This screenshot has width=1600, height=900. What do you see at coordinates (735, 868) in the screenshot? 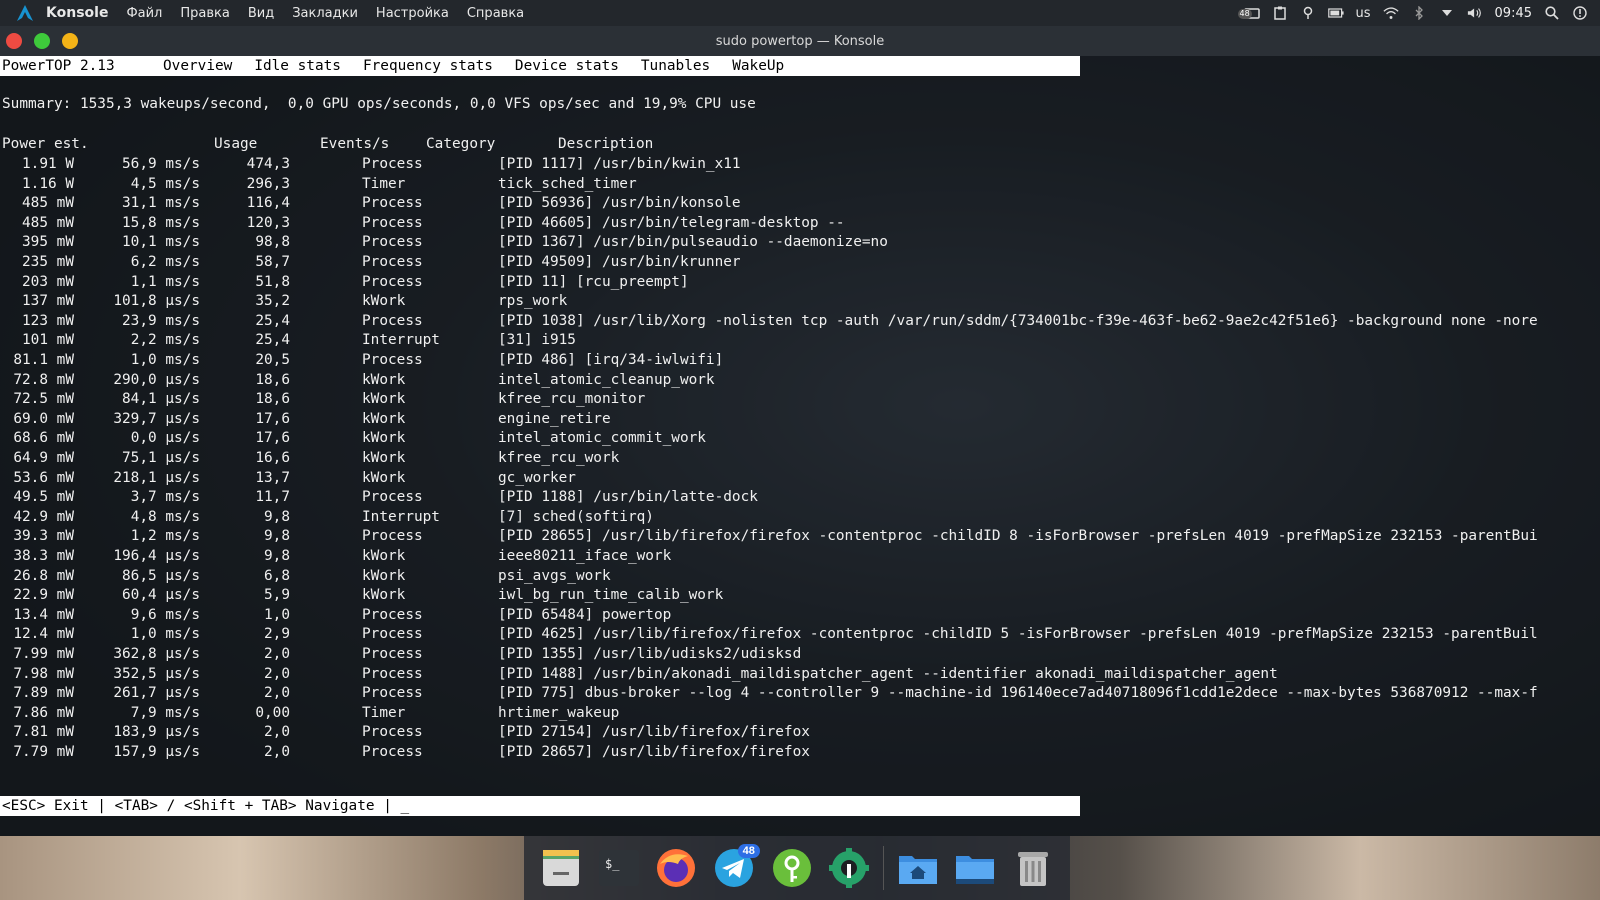
I see `telegram-icon: 48` at bounding box center [735, 868].